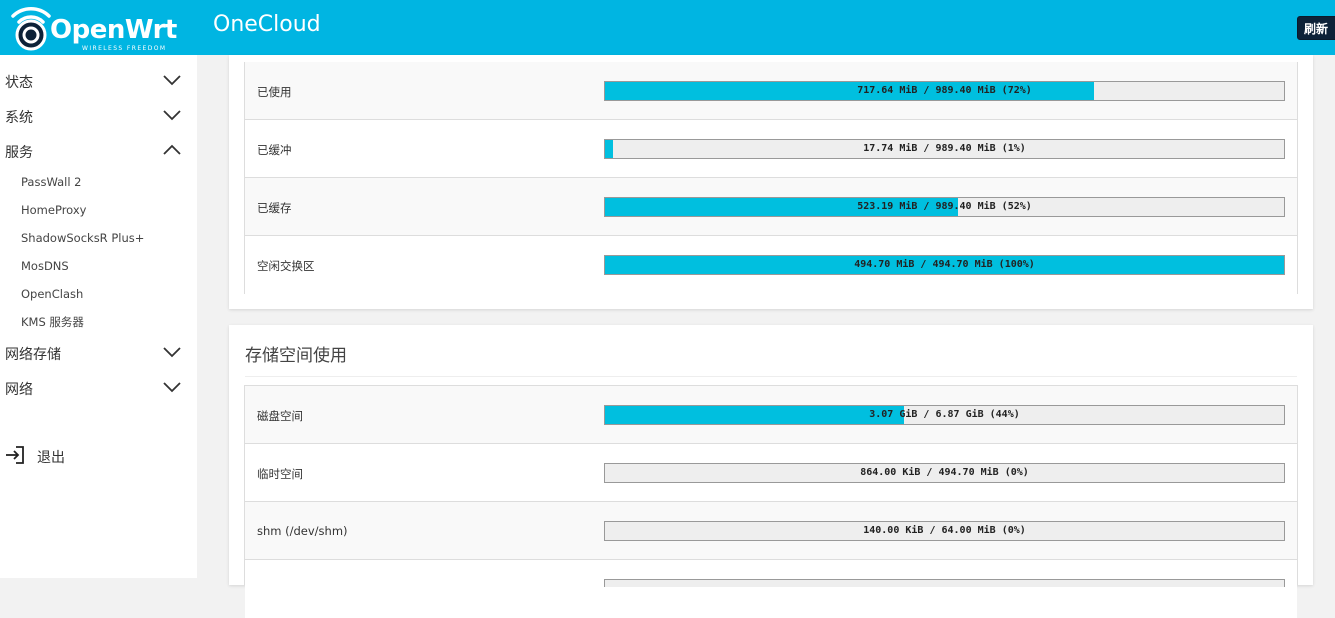 Image resolution: width=1335 pixels, height=618 pixels. Describe the element at coordinates (83, 238) in the screenshot. I see `sidebar-subitem-label: ShadowSocksR Plus+` at that location.